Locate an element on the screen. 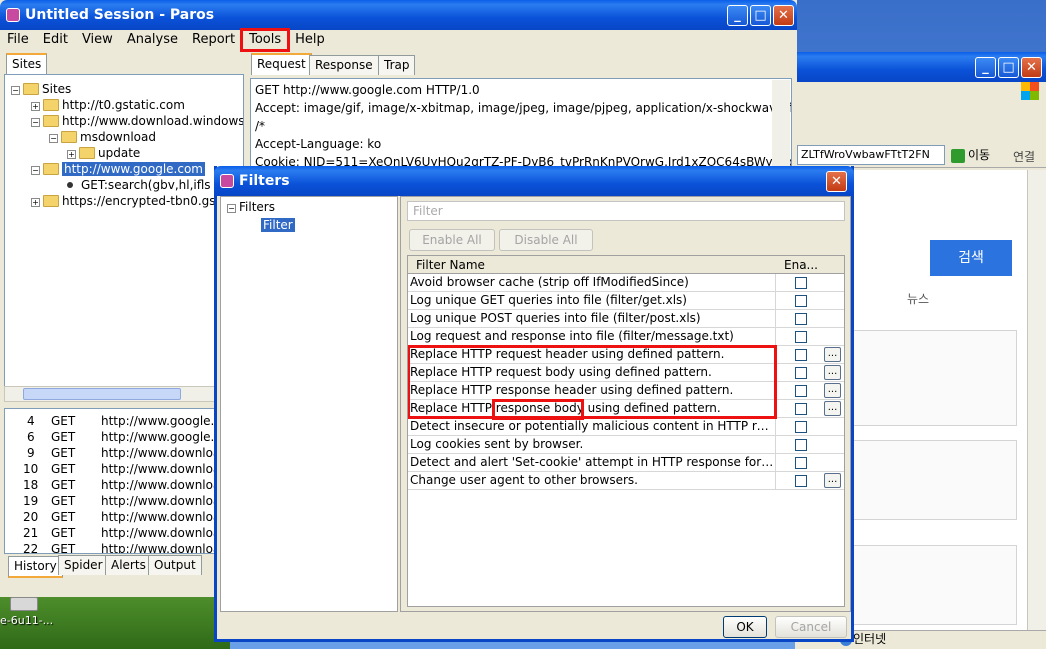 This screenshot has height=649, width=1046. tree-node-filter: Filter is located at coordinates (278, 225).